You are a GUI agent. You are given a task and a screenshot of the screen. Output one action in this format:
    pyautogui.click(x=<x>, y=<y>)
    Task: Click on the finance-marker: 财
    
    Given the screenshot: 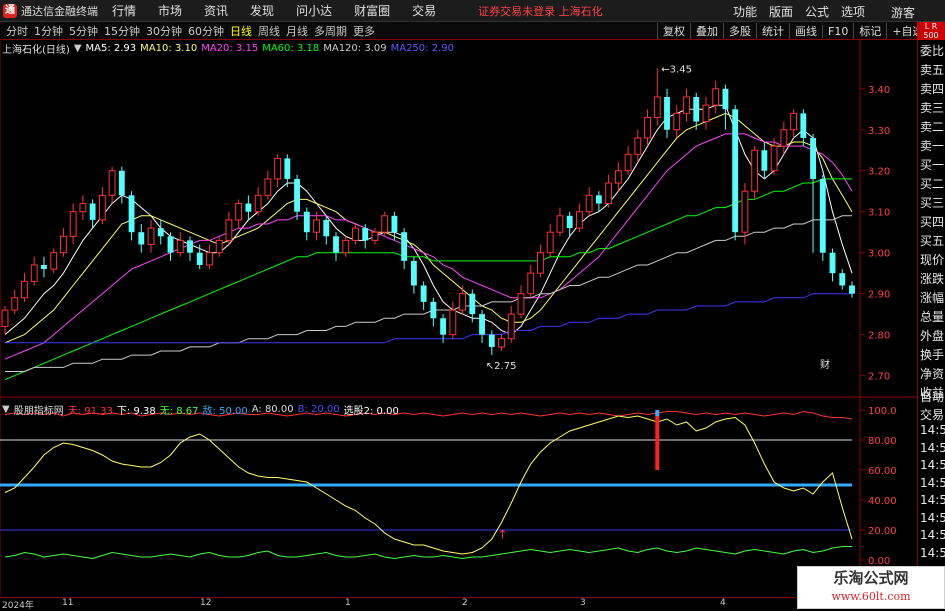 What is the action you would take?
    pyautogui.click(x=825, y=364)
    